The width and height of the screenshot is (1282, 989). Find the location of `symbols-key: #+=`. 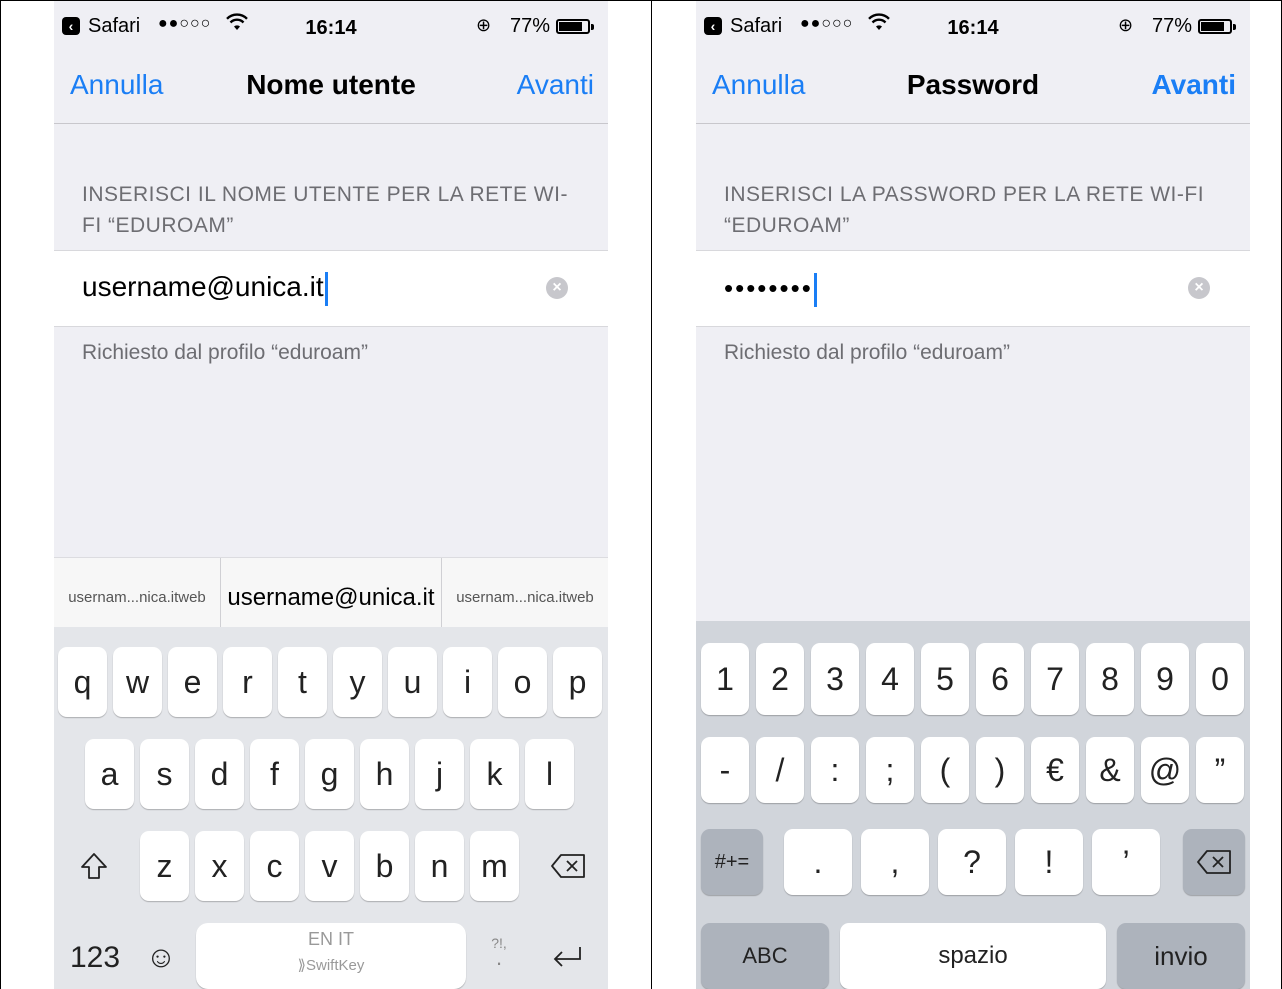

symbols-key: #+= is located at coordinates (732, 862).